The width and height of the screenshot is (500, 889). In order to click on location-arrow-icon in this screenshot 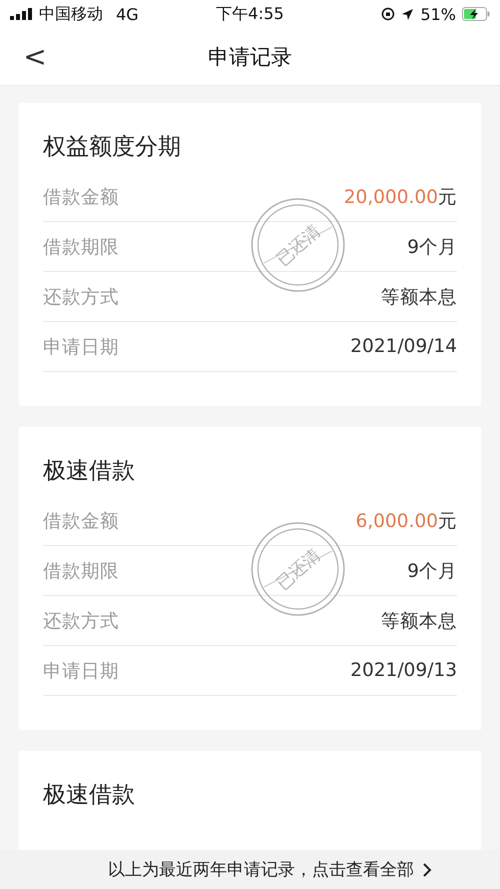, I will do `click(407, 14)`.